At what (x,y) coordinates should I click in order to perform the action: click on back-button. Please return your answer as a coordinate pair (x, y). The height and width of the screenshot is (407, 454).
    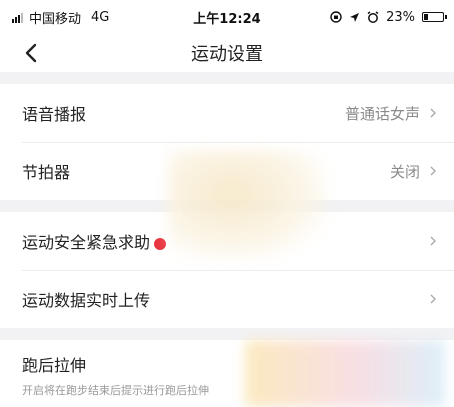
    Looking at the image, I should click on (31, 53).